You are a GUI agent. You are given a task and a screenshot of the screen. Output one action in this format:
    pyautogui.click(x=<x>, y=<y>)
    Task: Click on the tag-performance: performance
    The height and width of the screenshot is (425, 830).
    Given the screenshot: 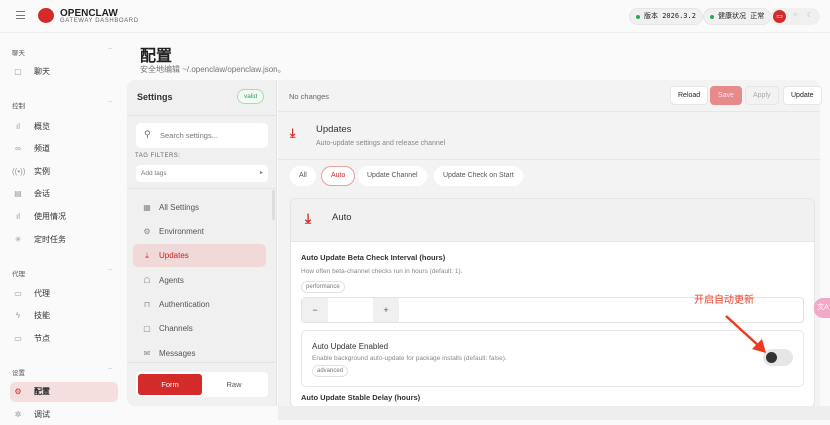 What is the action you would take?
    pyautogui.click(x=323, y=287)
    